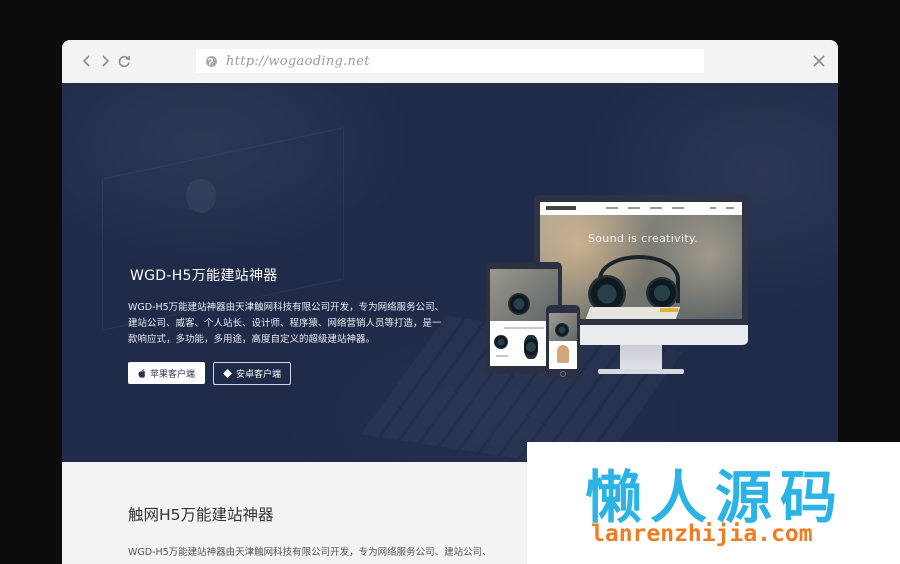  I want to click on hero-title: WGD-H5万能建站神器, so click(204, 276).